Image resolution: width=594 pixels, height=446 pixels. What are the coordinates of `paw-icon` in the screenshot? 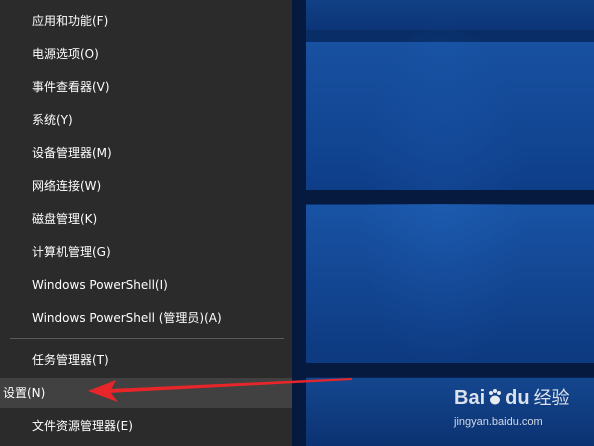 It's located at (495, 397).